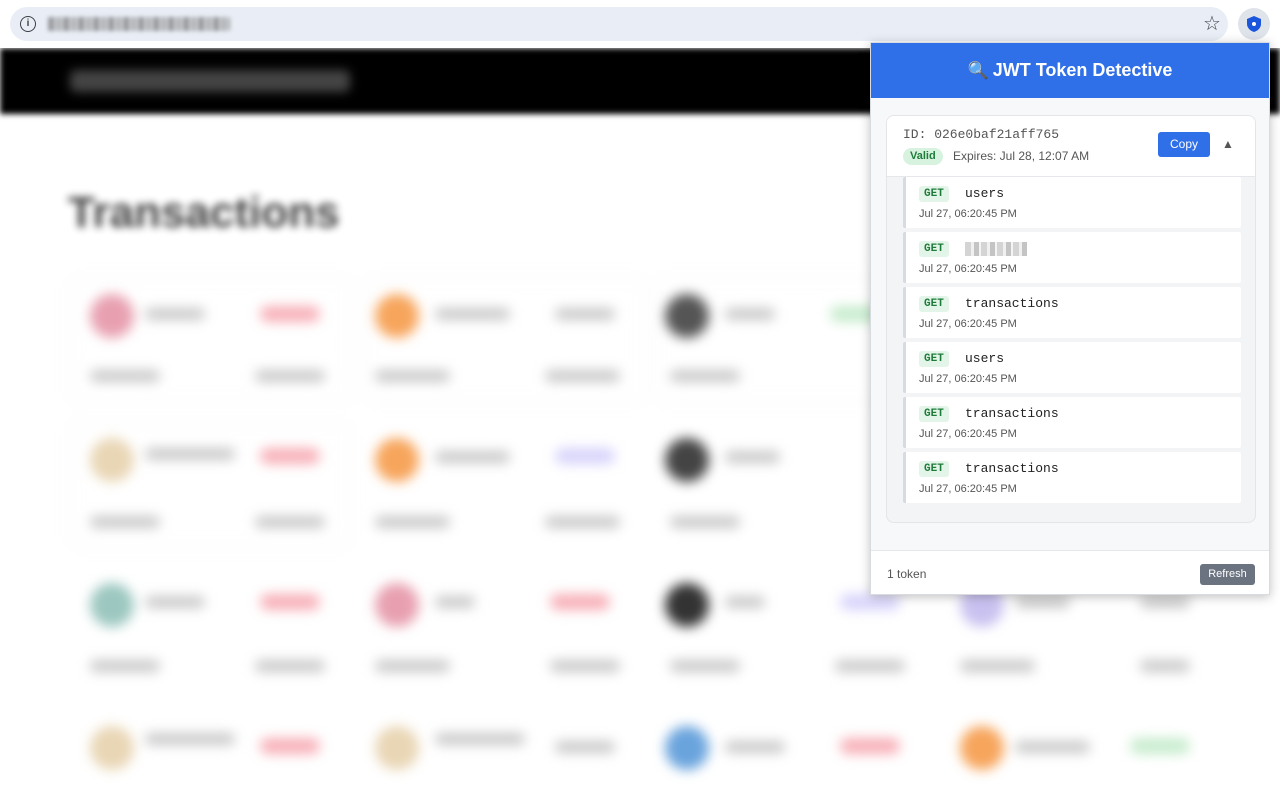 Image resolution: width=1280 pixels, height=800 pixels. I want to click on address-bar: i ☆, so click(619, 24).